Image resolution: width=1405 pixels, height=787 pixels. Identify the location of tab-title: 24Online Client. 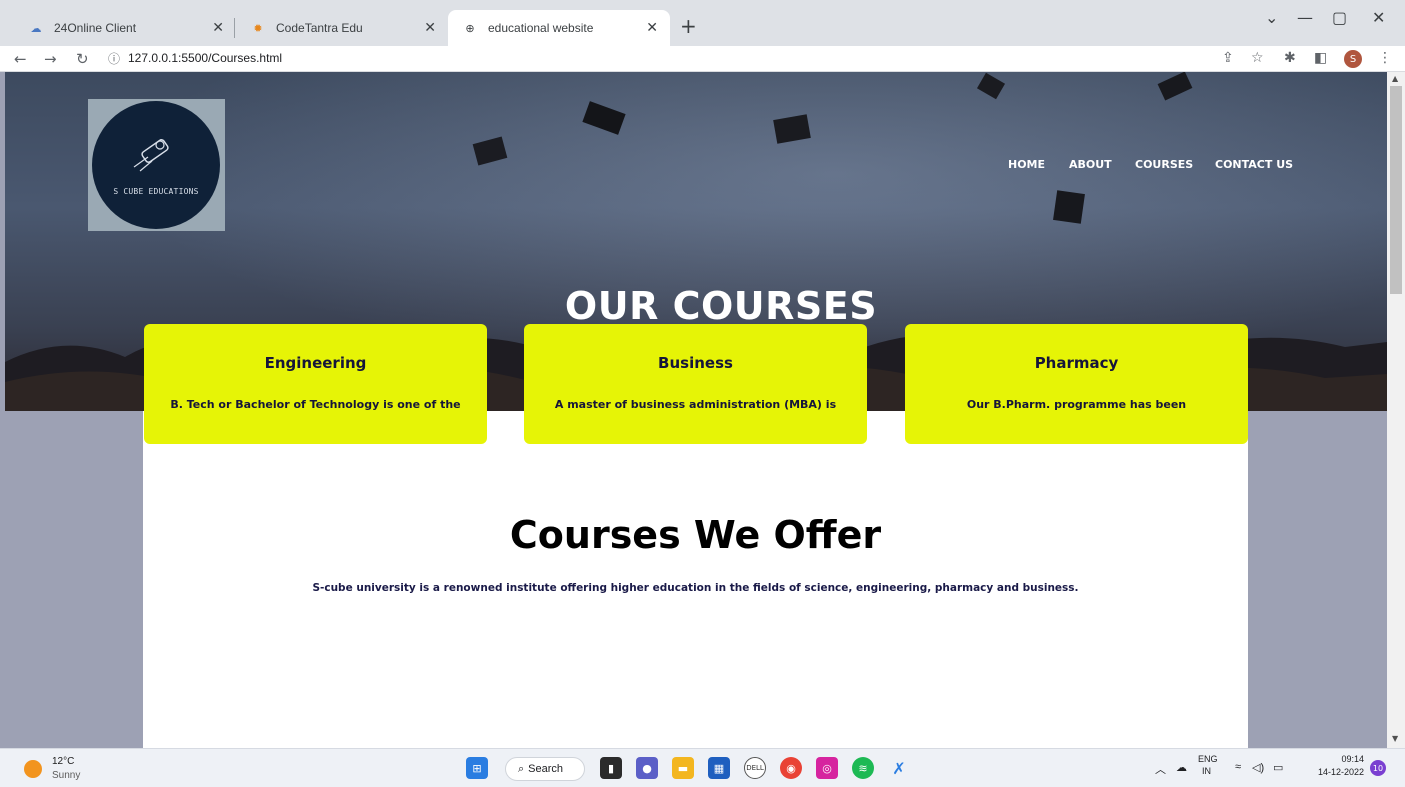
(95, 28).